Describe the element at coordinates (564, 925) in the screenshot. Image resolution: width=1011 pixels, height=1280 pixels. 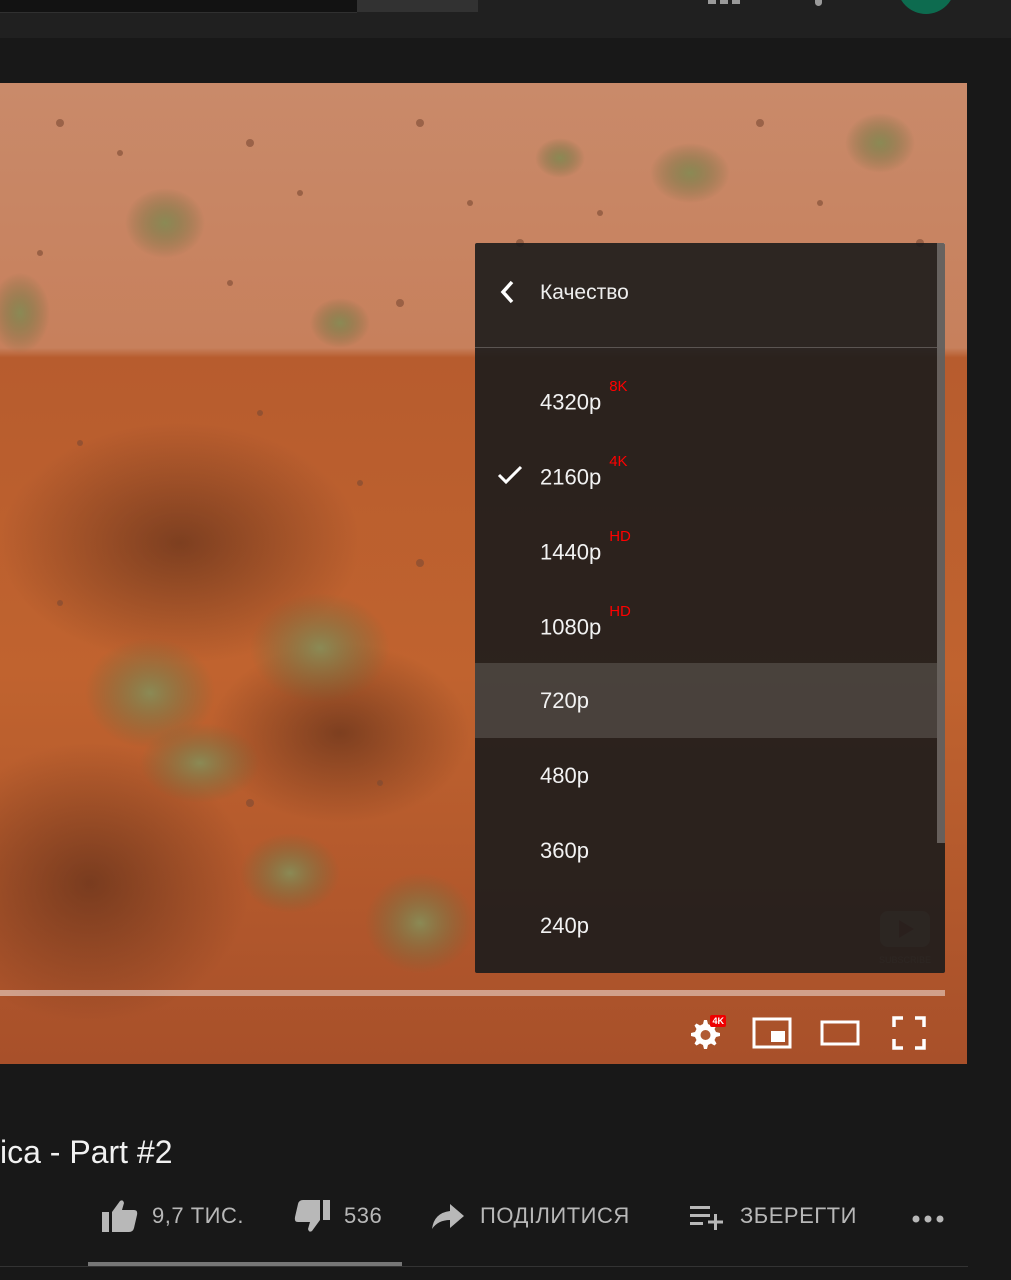
I see `quality-label: 240p` at that location.